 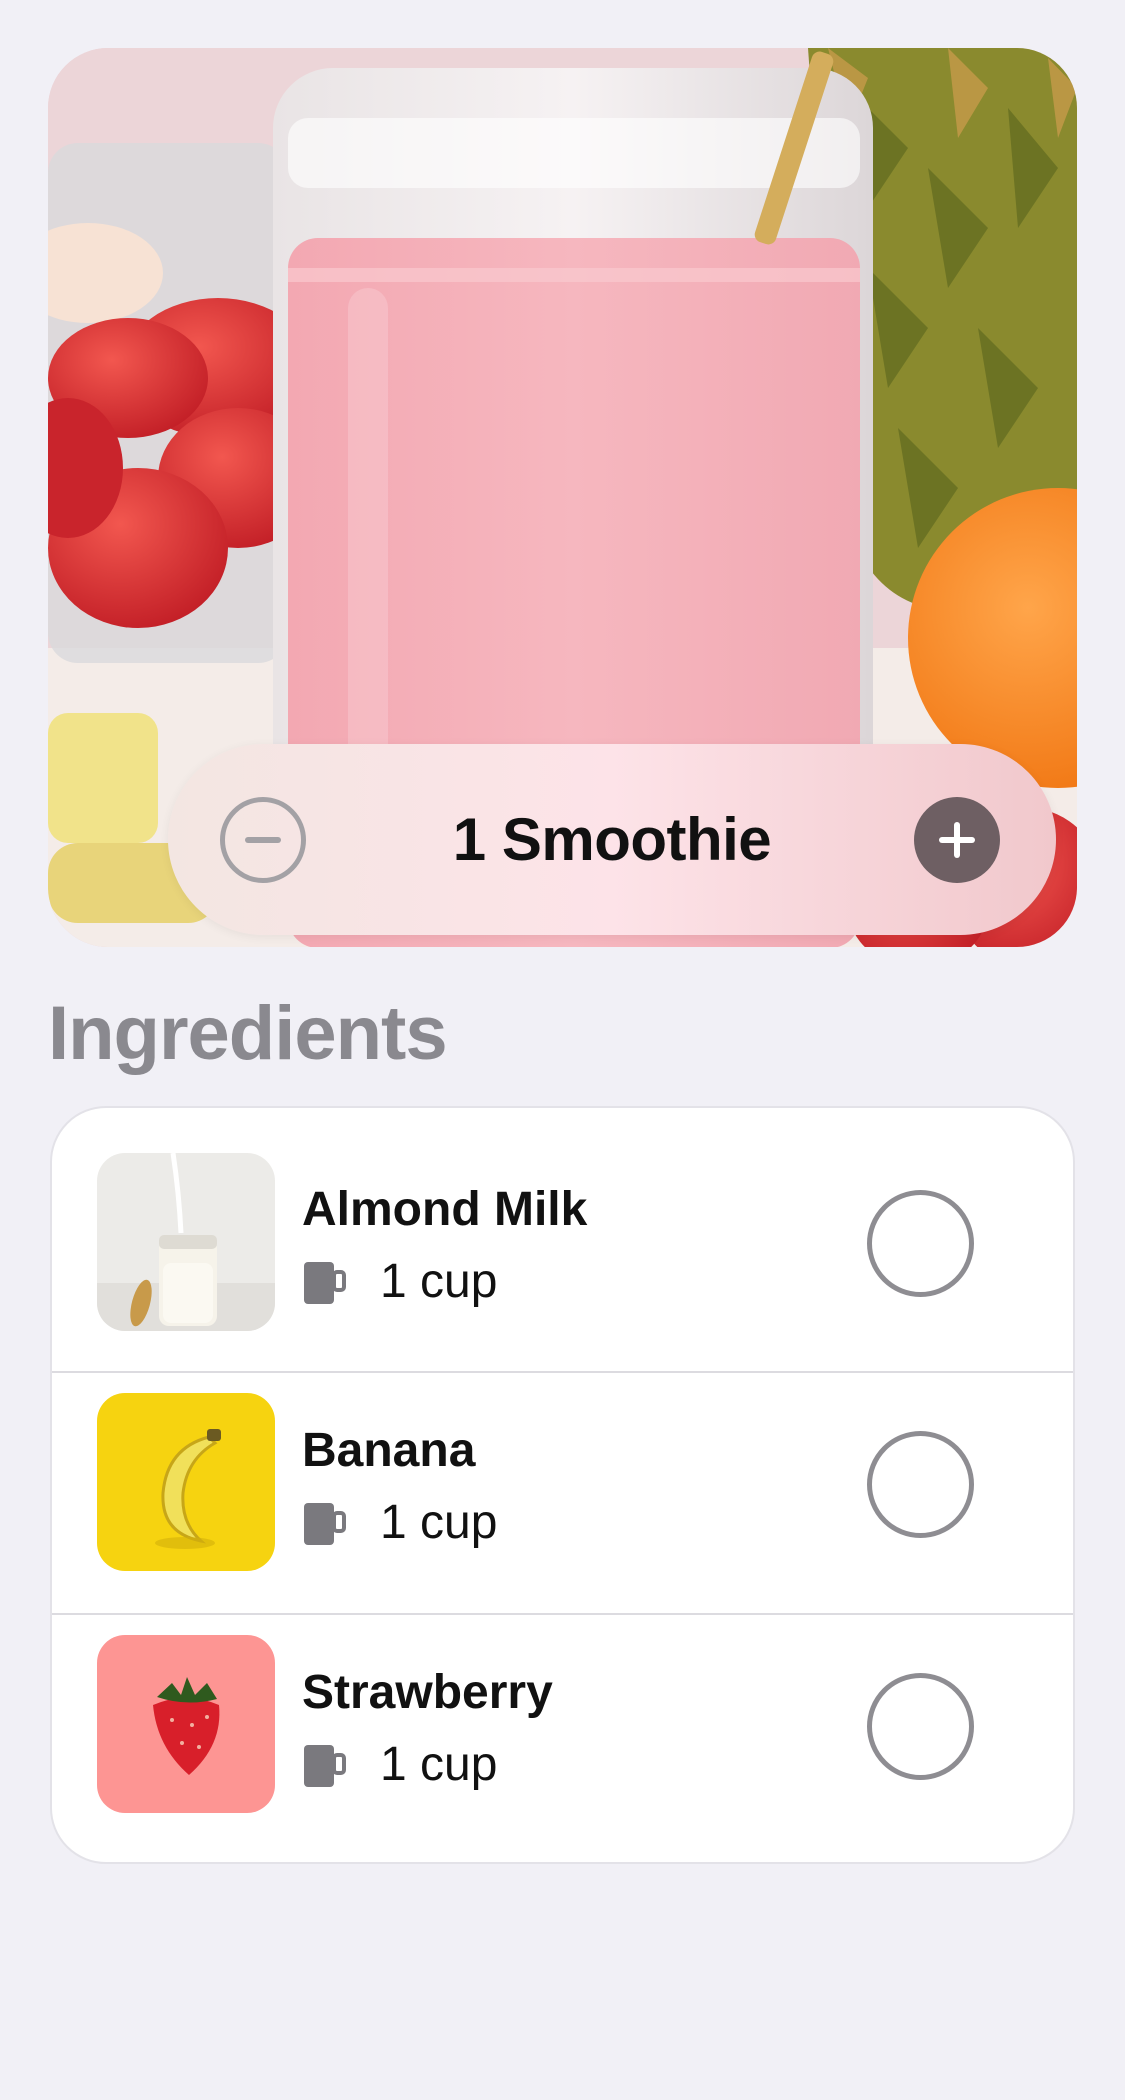 What do you see at coordinates (612, 839) in the screenshot?
I see `serving-stepper: 1 Smoothie` at bounding box center [612, 839].